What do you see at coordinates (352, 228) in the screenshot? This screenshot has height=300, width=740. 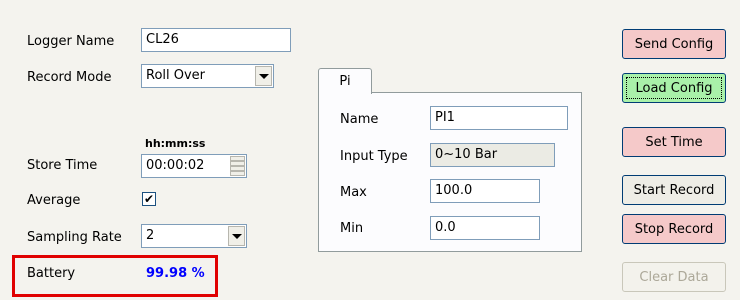 I see `min-label: Min` at bounding box center [352, 228].